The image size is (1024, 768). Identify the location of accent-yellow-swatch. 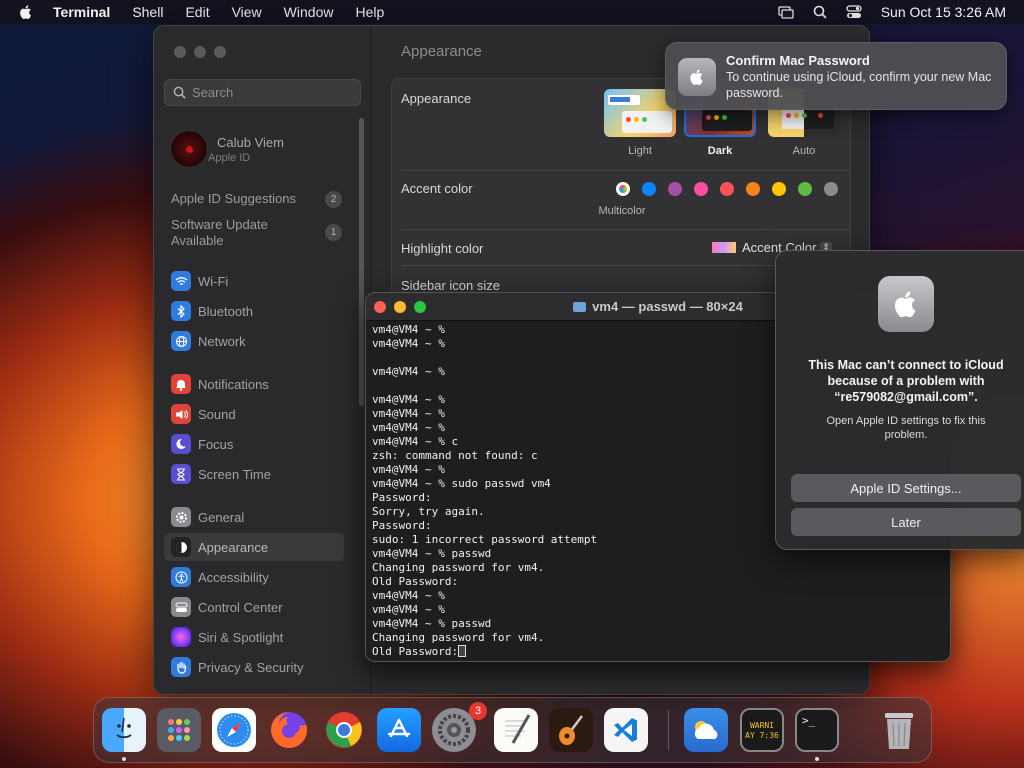
(779, 189).